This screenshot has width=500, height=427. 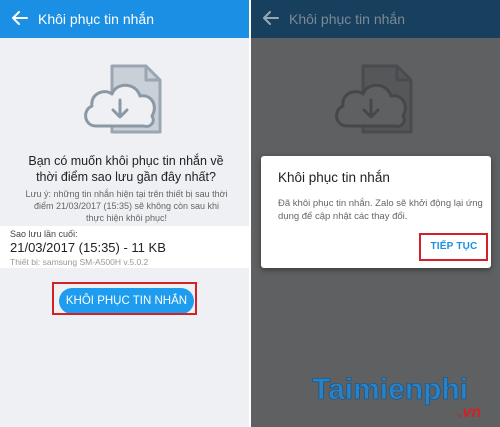 What do you see at coordinates (44, 234) in the screenshot?
I see `last-backup-label: Sao lưu lần cuối:` at bounding box center [44, 234].